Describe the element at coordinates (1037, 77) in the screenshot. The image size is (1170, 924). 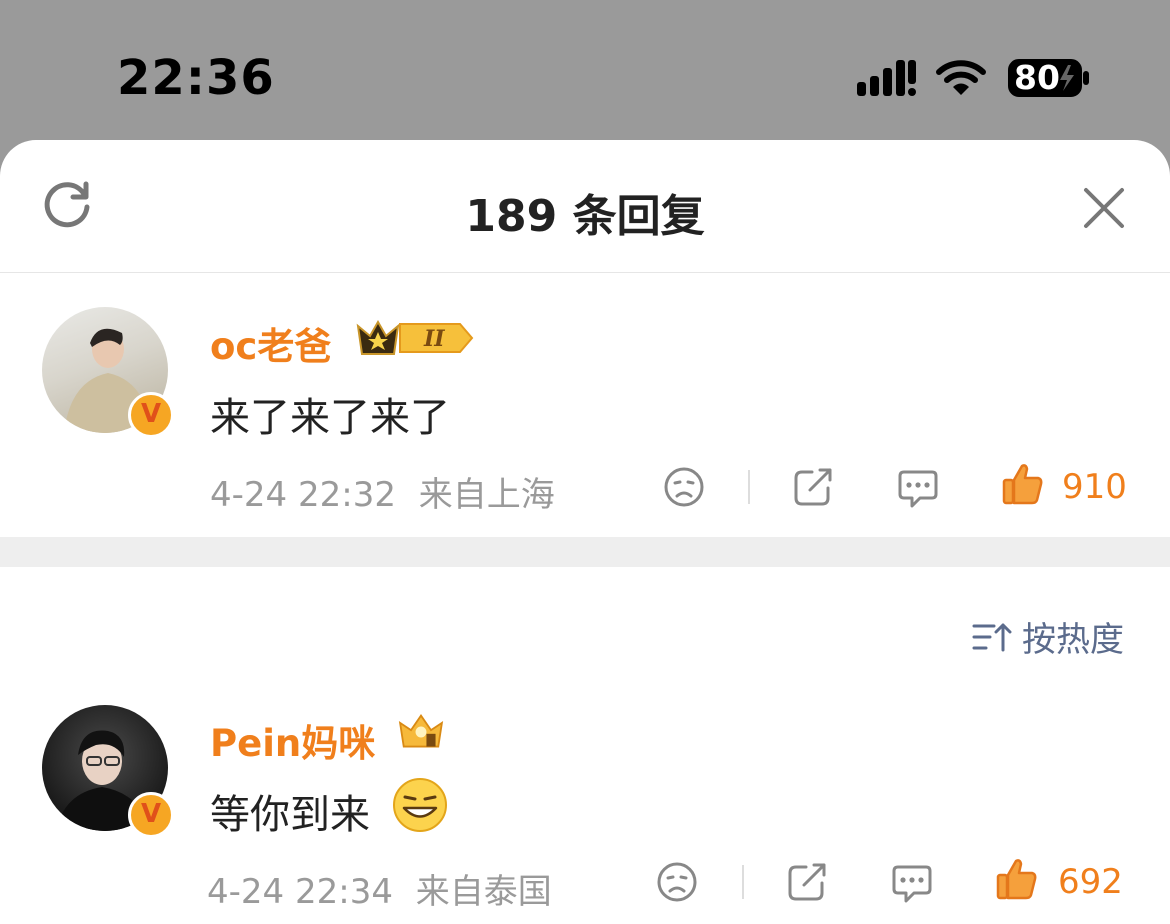
I see `battery-level: 80` at that location.